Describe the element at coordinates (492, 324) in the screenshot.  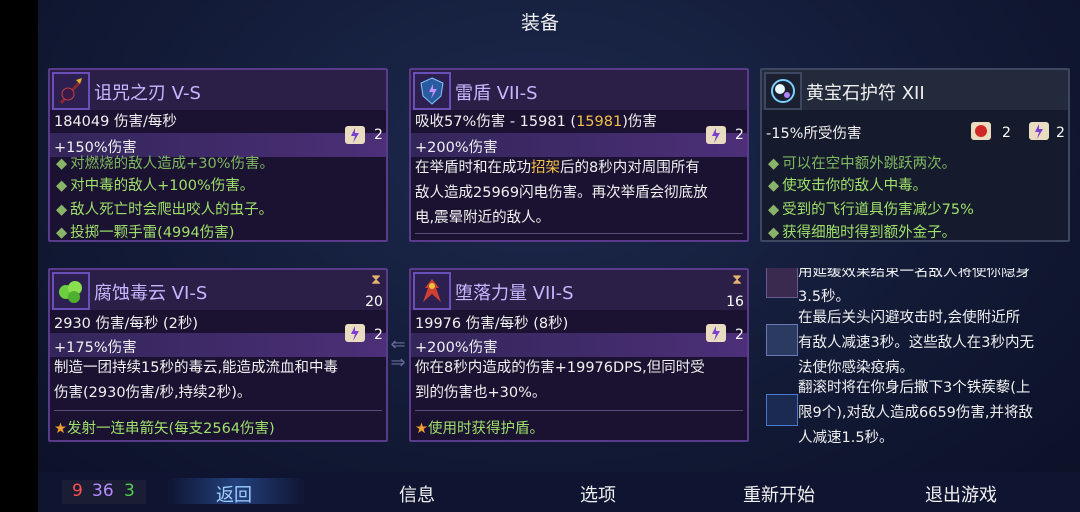
I see `dps-text: 19976 伤害/每秒 (8秒)` at that location.